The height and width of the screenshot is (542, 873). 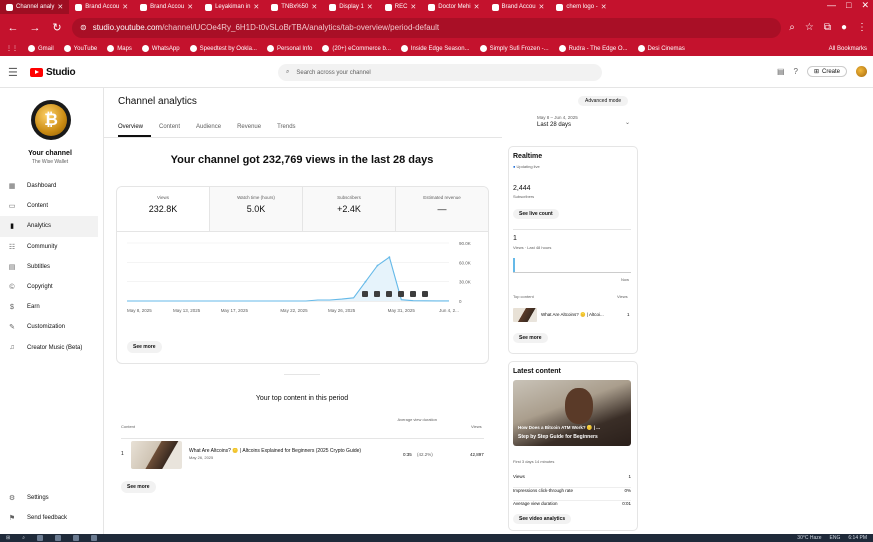 I want to click on realtime-top-thumbnail, so click(x=525, y=315).